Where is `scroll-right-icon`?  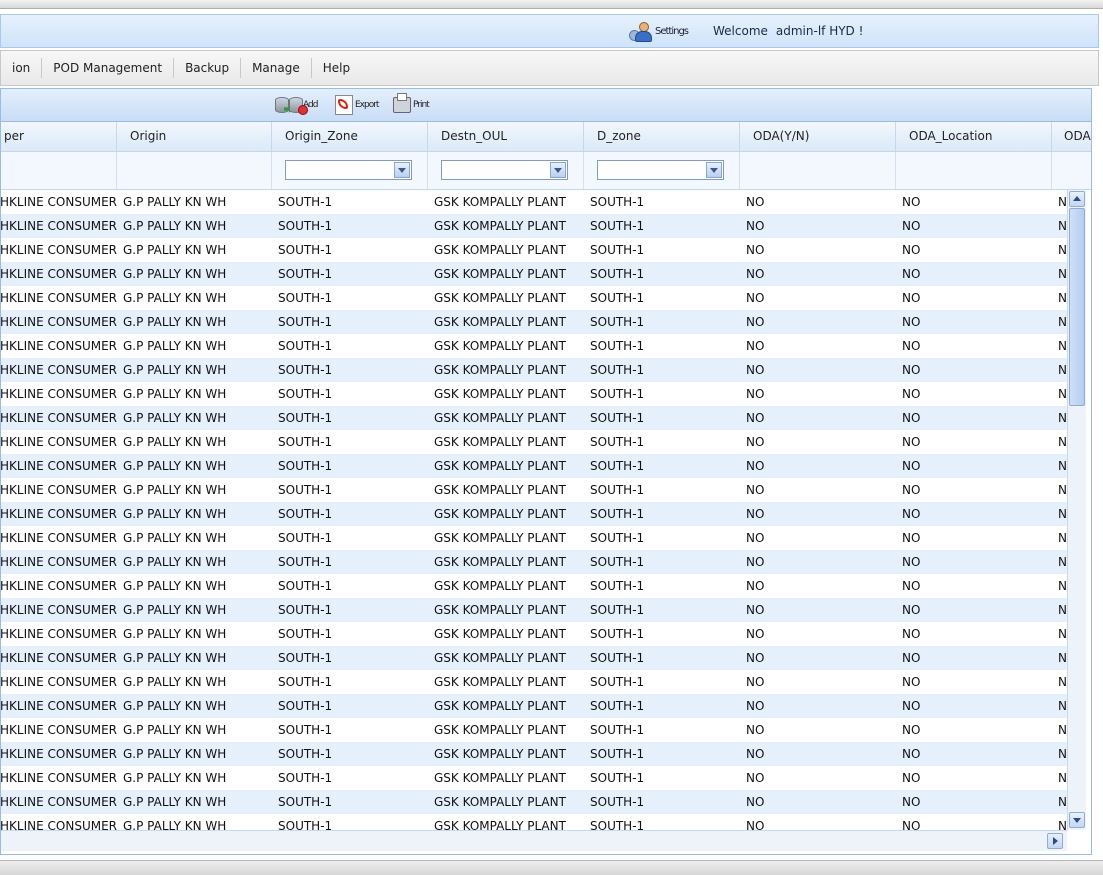 scroll-right-icon is located at coordinates (1055, 841).